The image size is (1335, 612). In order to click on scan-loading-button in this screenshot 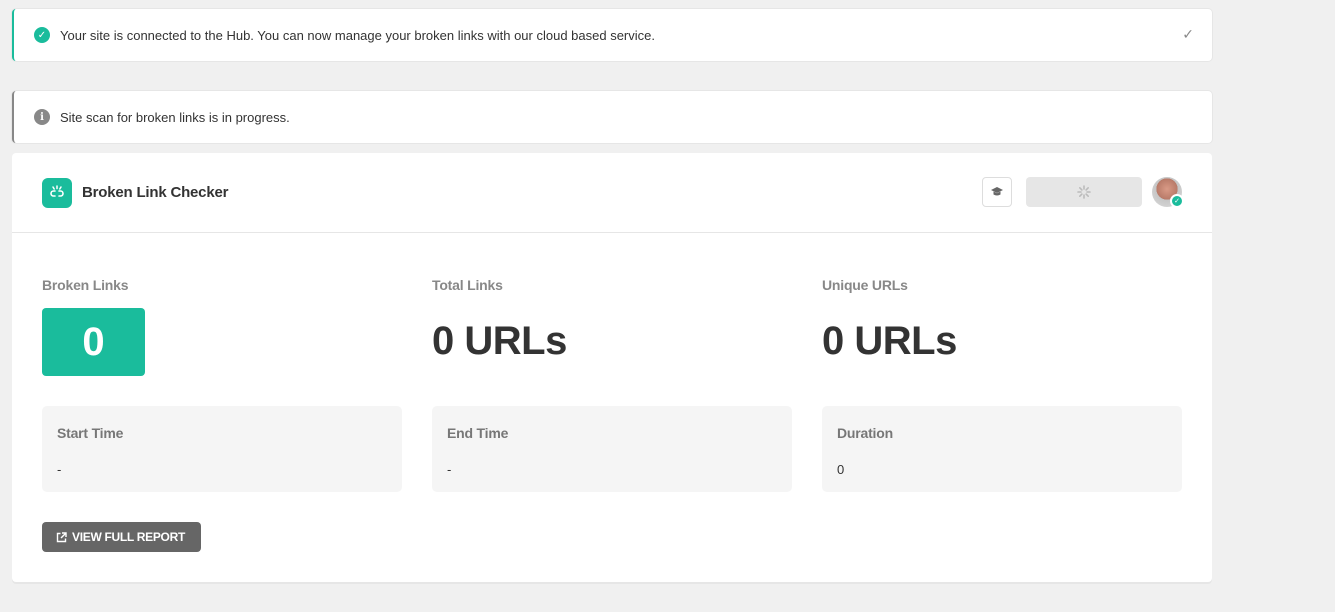, I will do `click(1084, 192)`.